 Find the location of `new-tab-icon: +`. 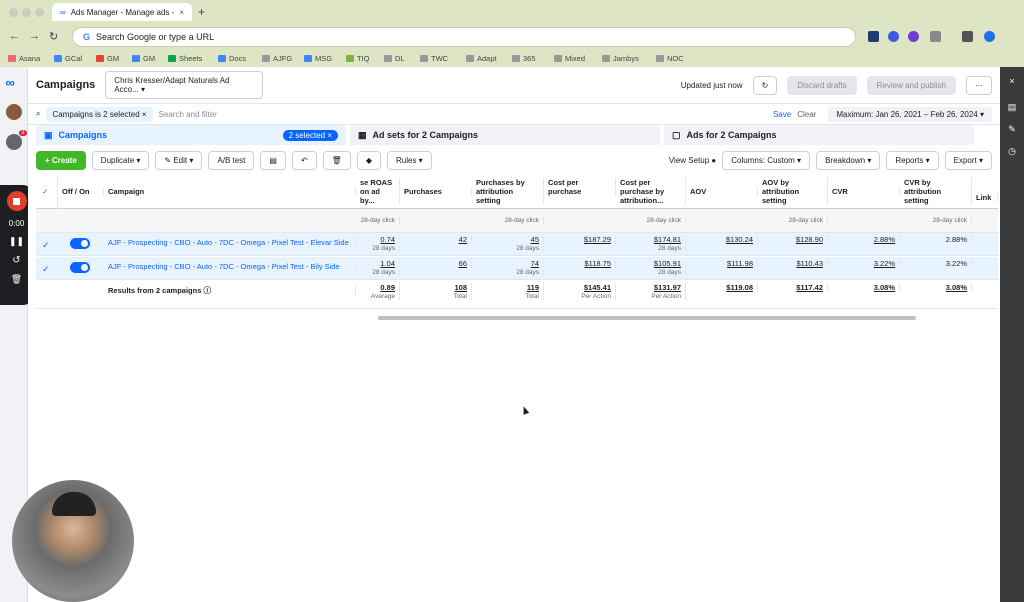

new-tab-icon: + is located at coordinates (201, 12).